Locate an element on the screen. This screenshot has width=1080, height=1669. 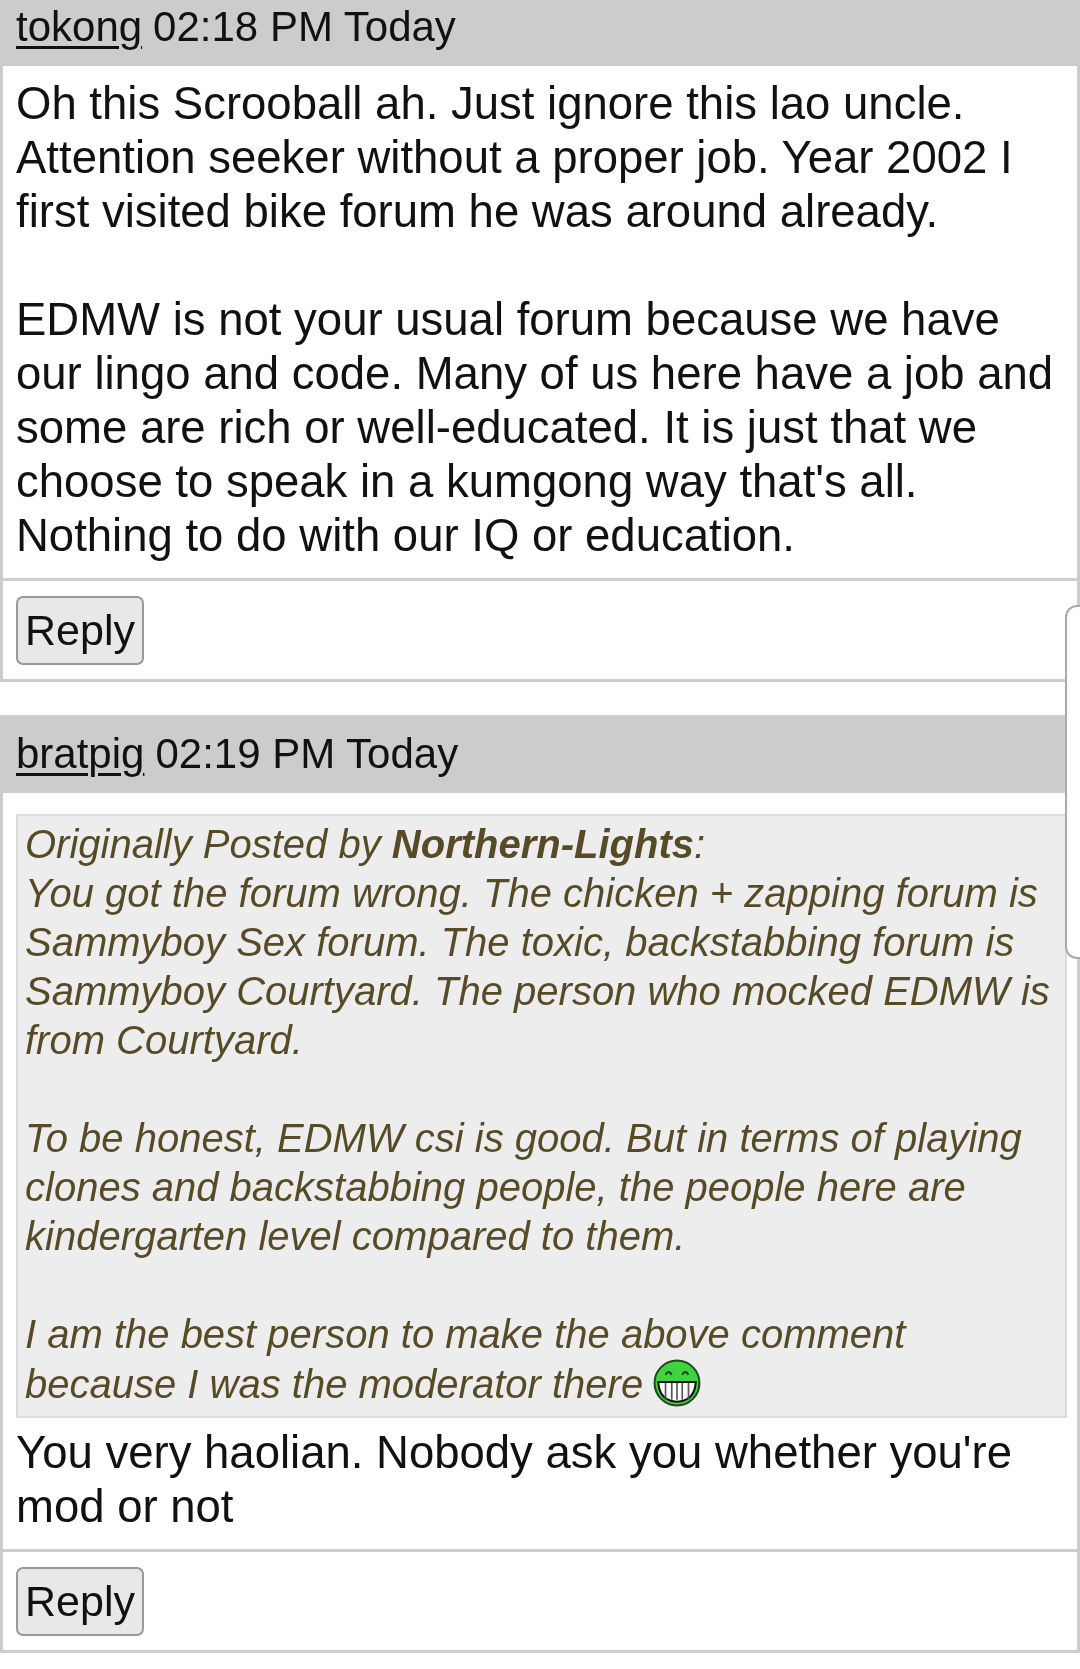
quote-attribution: Originally Posted by Northern-Lights: is located at coordinates (366, 844).